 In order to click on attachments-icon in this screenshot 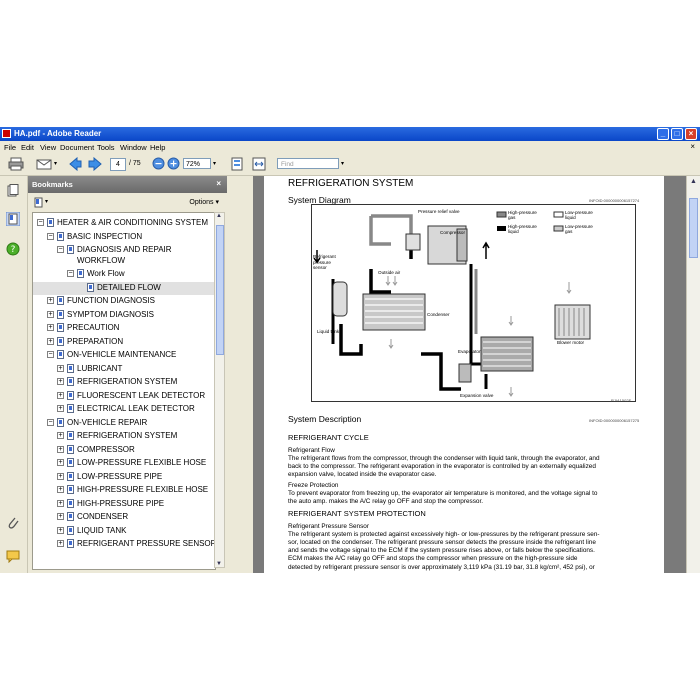, I will do `click(13, 523)`.